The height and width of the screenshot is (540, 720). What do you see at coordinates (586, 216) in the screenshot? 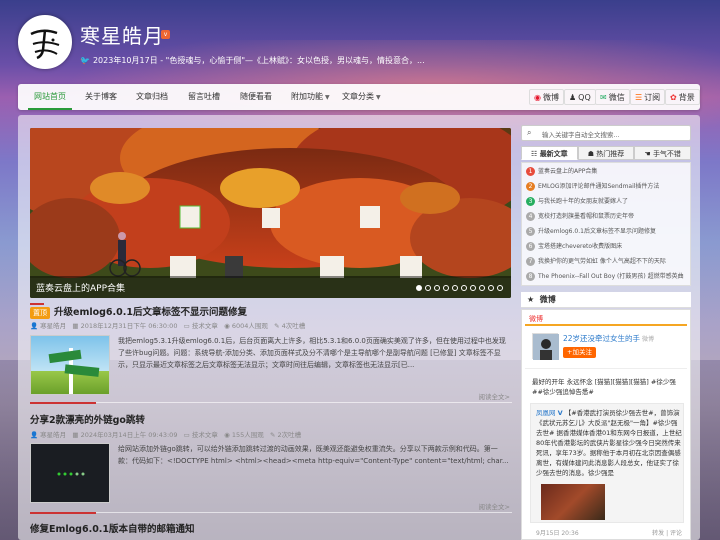
I see `list-item-title: 宽校打造刺旗墨看帽和鼠票历史年帝` at bounding box center [586, 216].